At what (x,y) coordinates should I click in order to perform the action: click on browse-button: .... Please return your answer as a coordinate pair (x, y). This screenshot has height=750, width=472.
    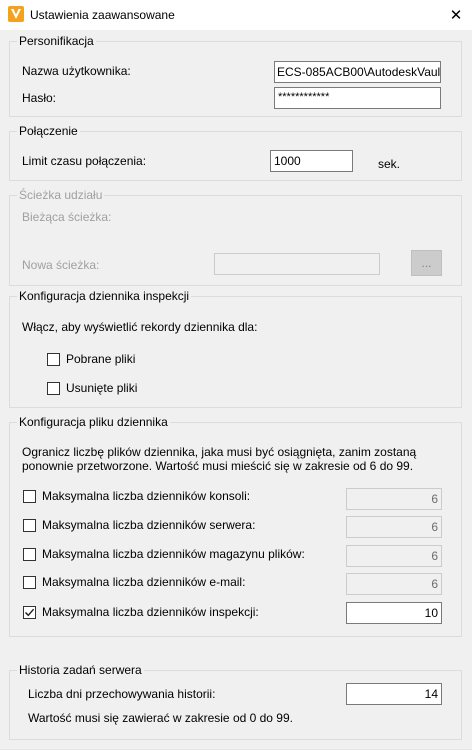
    Looking at the image, I should click on (426, 263).